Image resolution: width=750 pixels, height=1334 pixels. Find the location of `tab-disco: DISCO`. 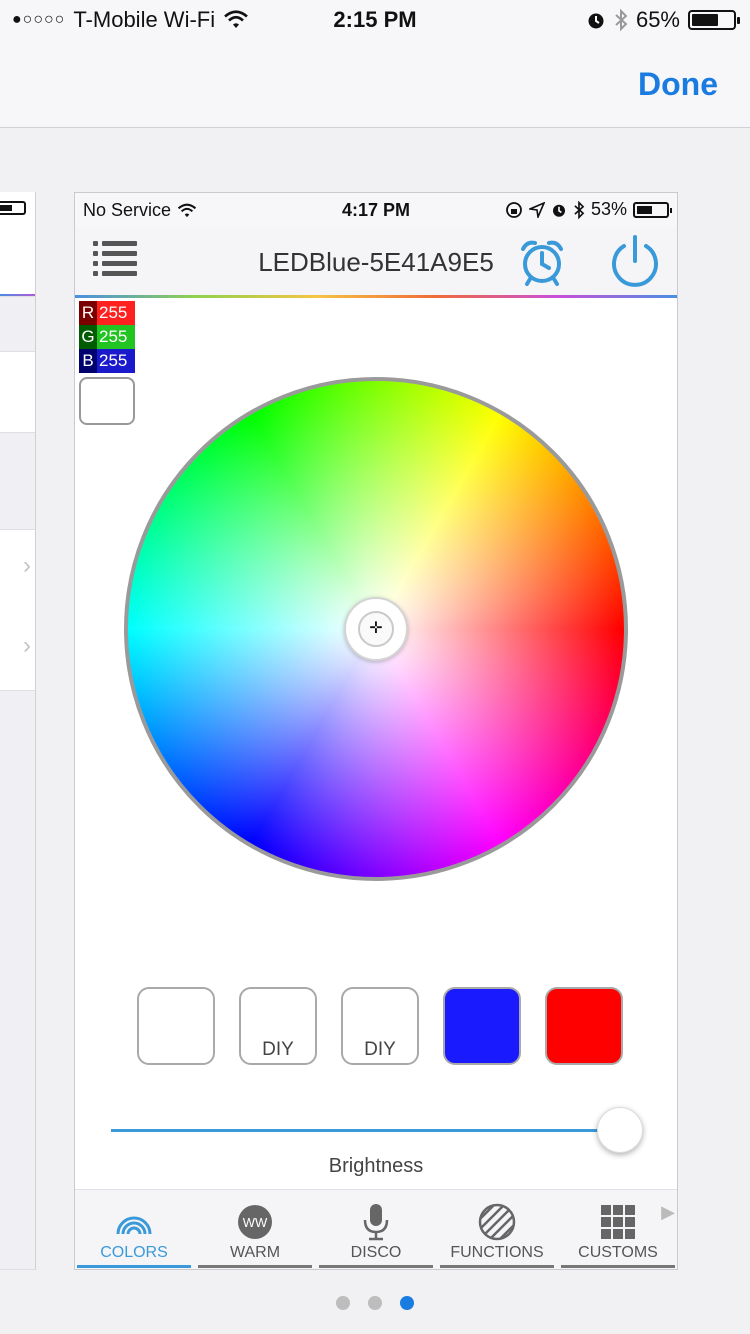

tab-disco: DISCO is located at coordinates (376, 1229).